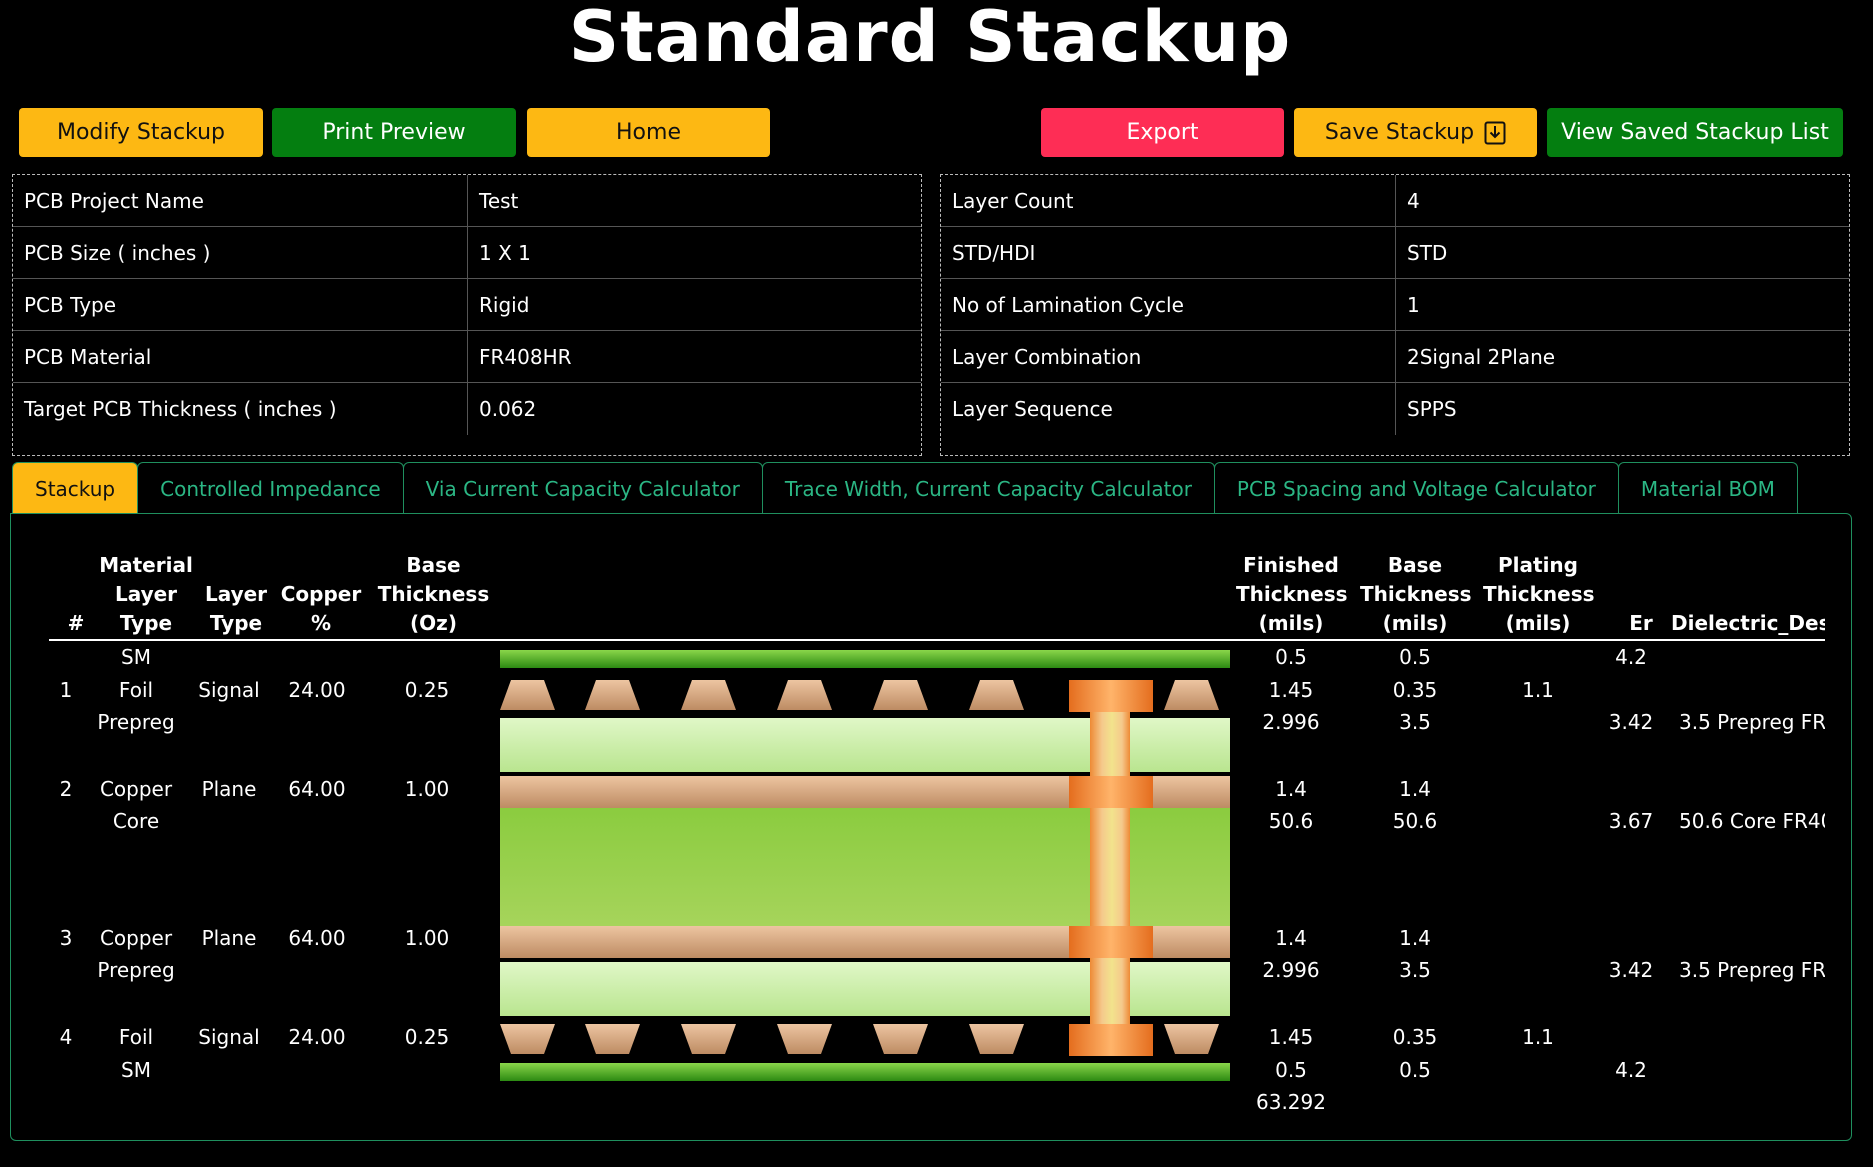 The height and width of the screenshot is (1167, 1873). I want to click on layer-info-row: Layer Sequence SPPS, so click(1395, 409).